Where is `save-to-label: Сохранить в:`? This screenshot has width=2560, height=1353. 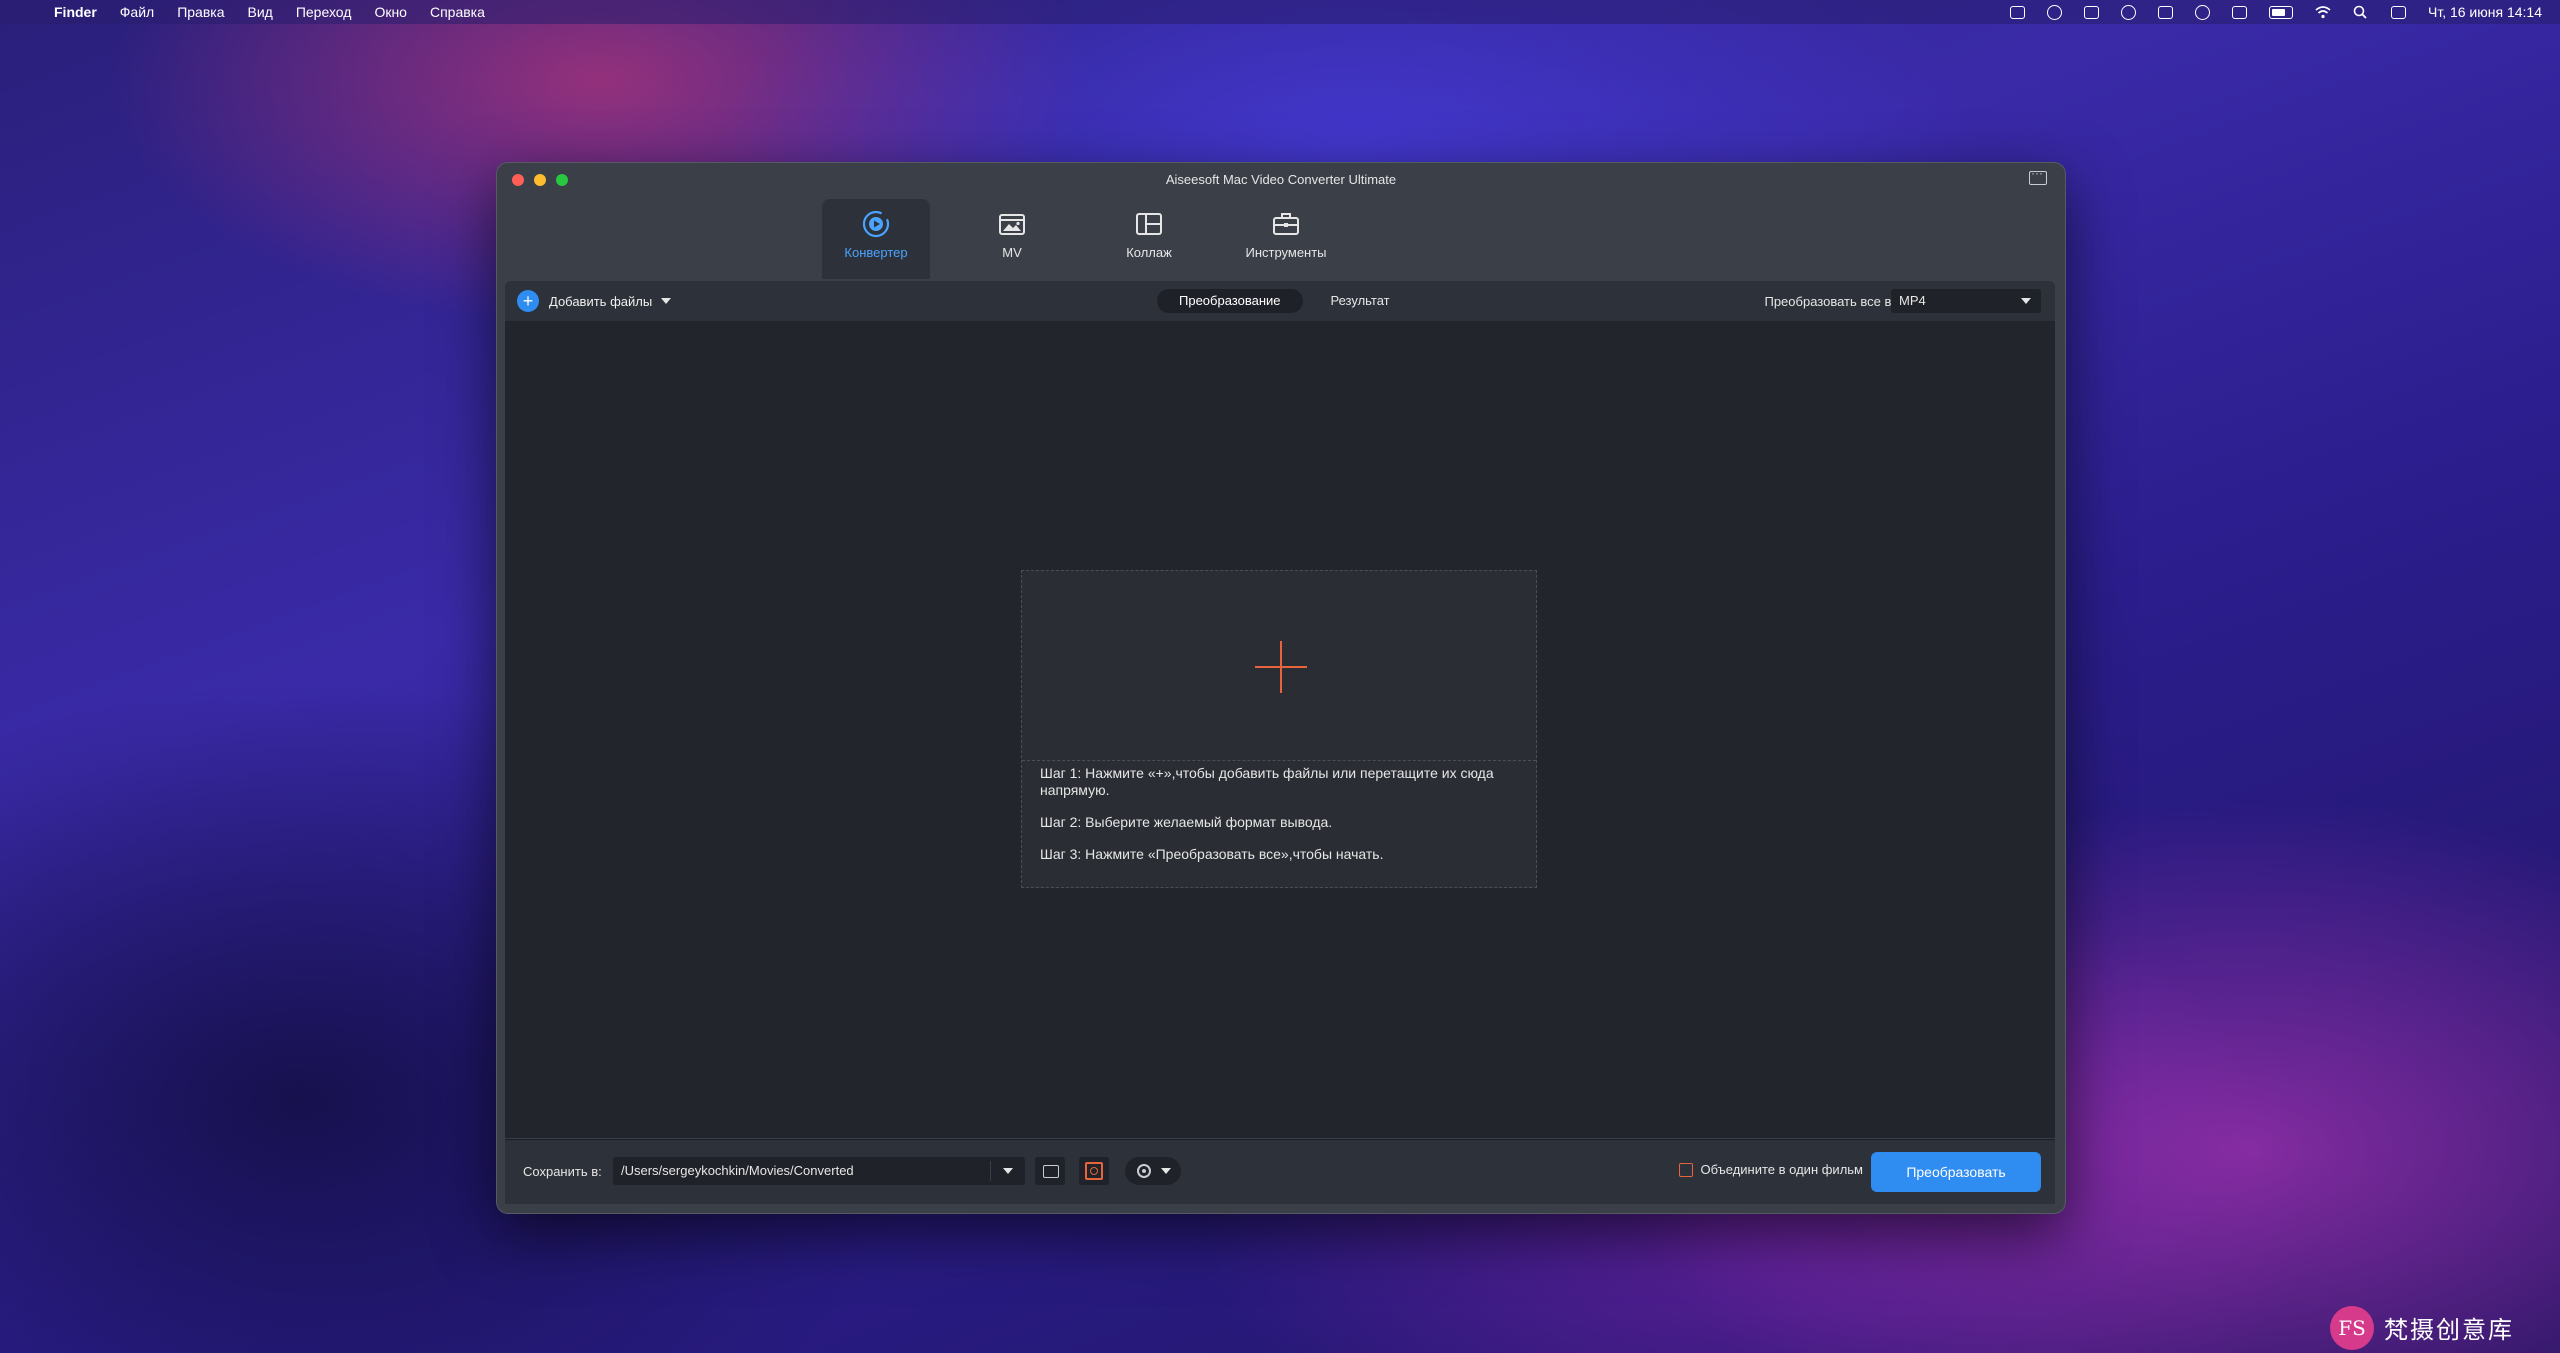 save-to-label: Сохранить в: is located at coordinates (562, 1171).